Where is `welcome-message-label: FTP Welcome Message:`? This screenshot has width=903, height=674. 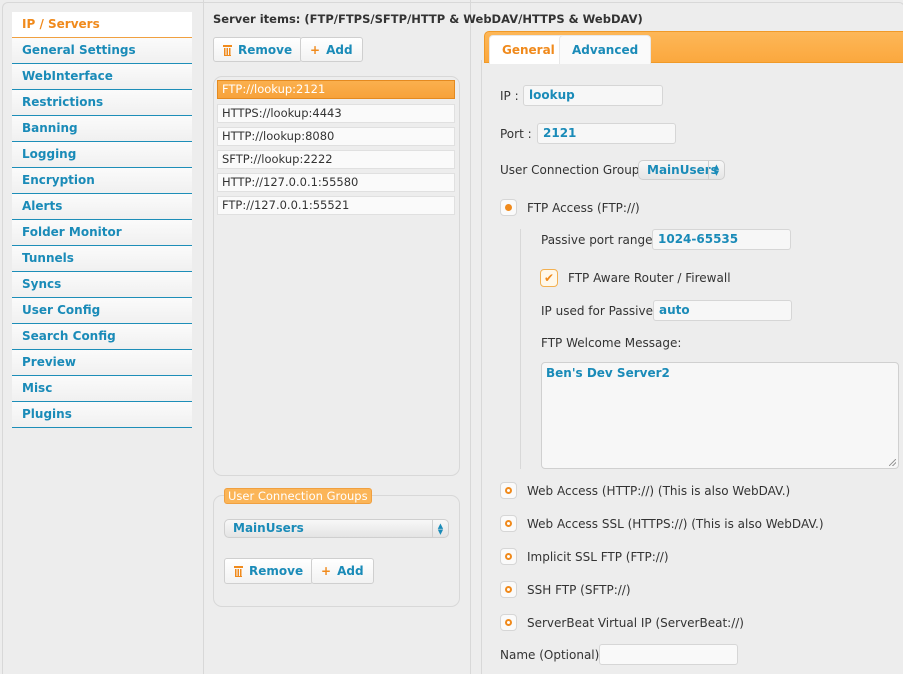
welcome-message-label: FTP Welcome Message: is located at coordinates (611, 343).